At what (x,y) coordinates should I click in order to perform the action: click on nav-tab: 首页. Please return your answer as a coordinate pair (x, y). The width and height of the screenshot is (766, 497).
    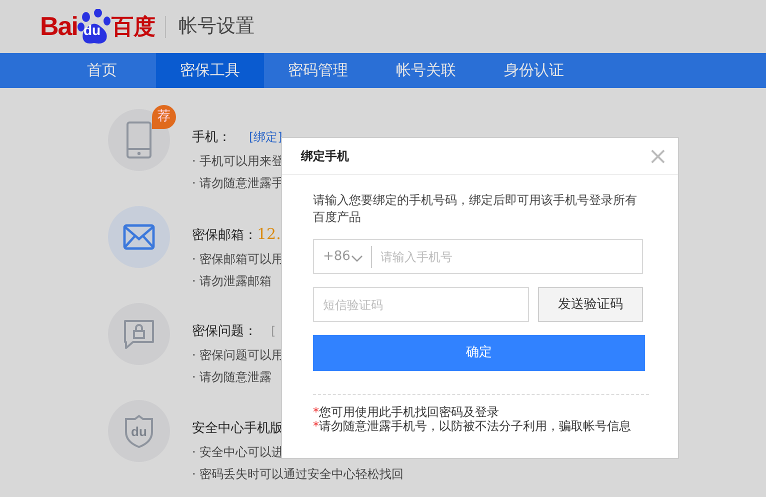
    Looking at the image, I should click on (102, 70).